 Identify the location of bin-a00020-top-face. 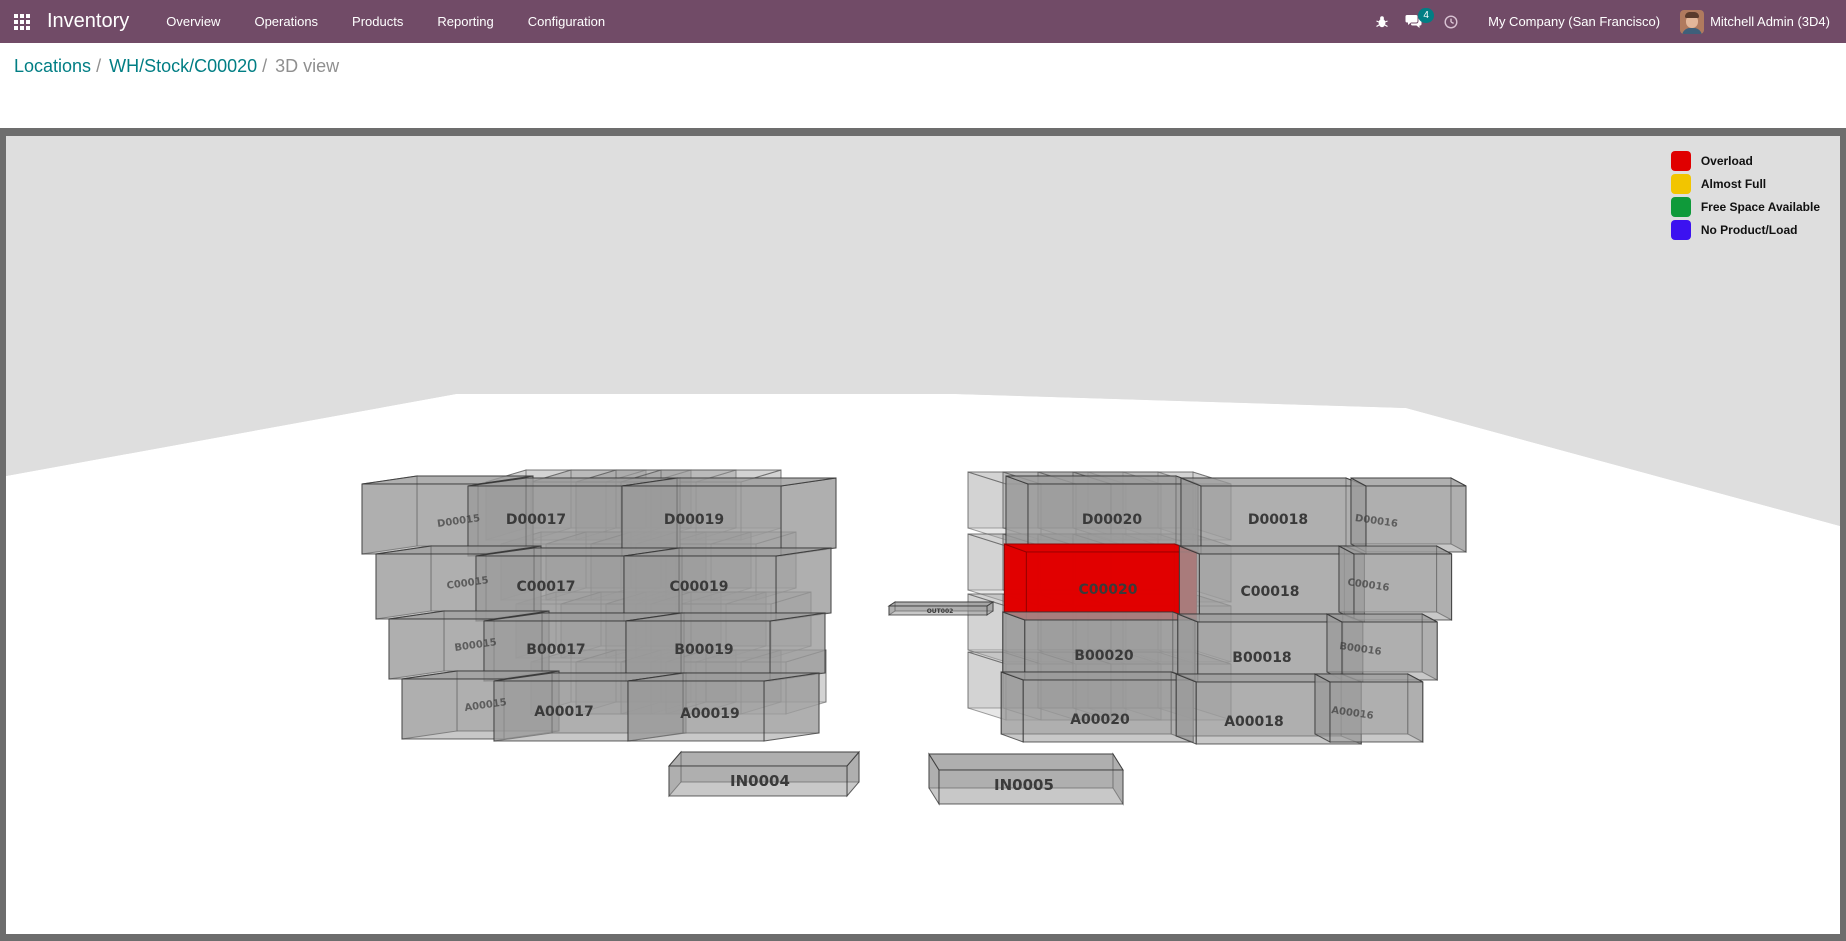
(1097, 676).